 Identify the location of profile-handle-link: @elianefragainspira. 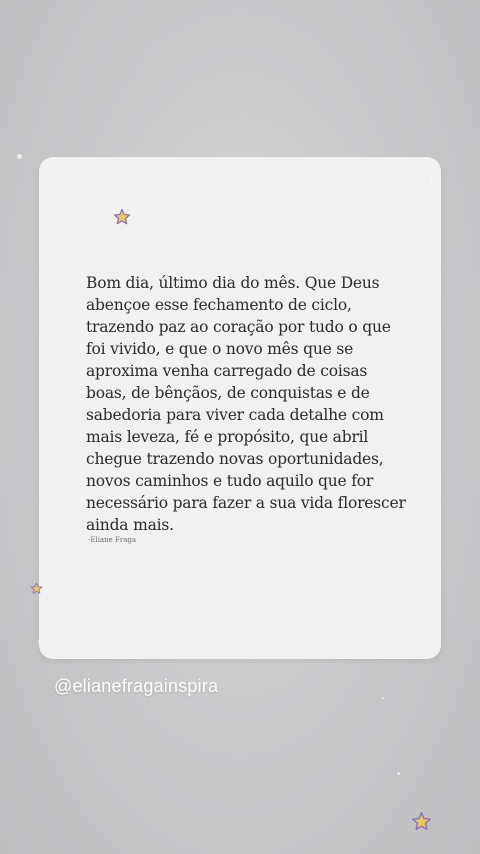
(136, 686).